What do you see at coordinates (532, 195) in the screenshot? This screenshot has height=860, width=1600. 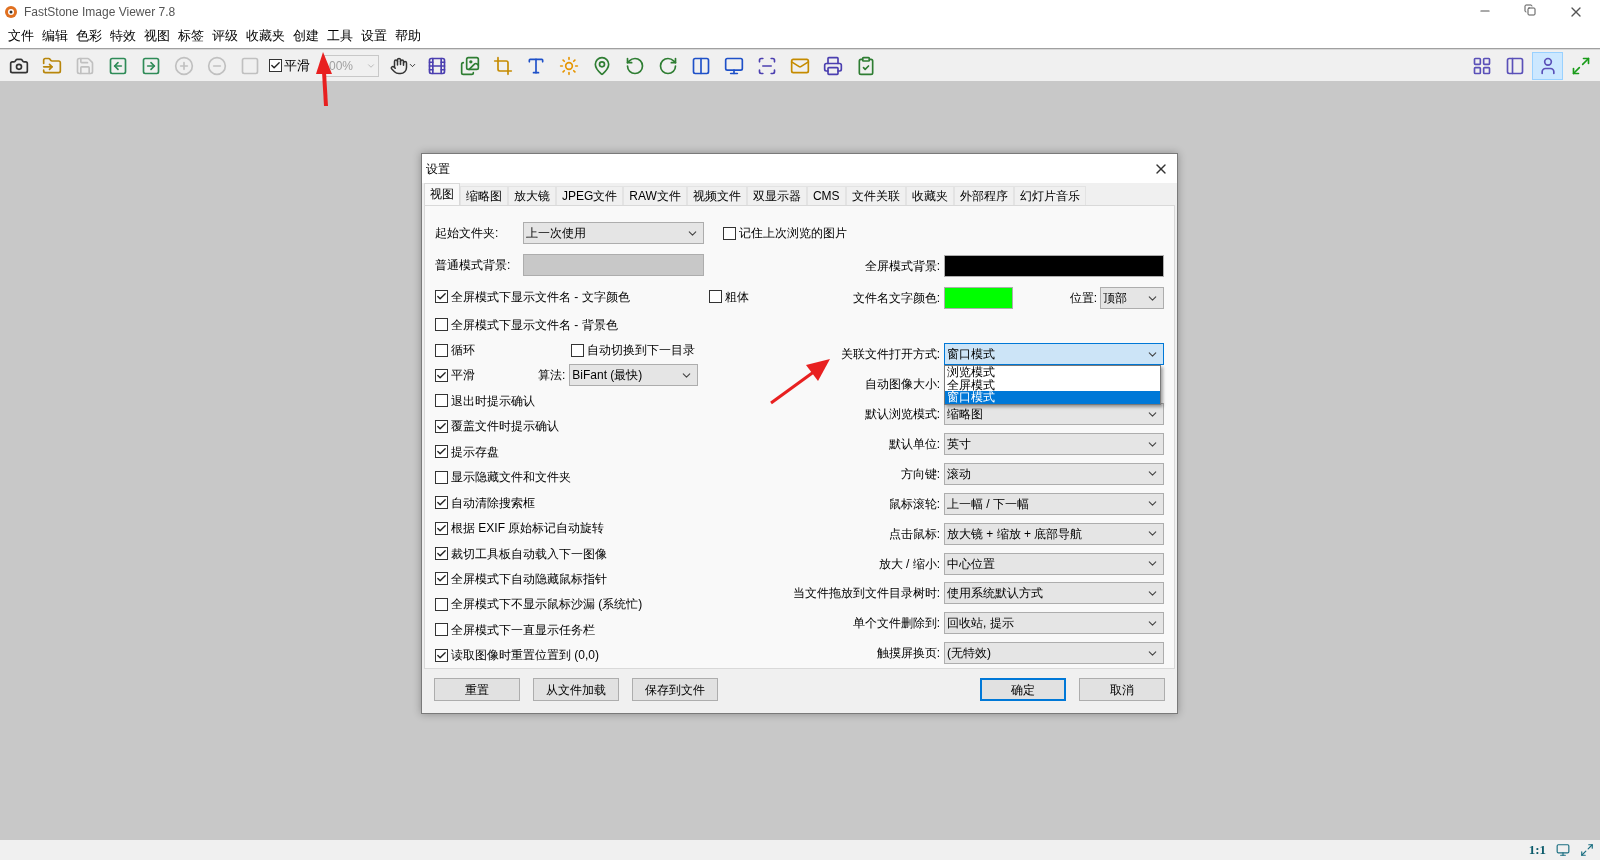 I see `settings-tab: 放大镜` at bounding box center [532, 195].